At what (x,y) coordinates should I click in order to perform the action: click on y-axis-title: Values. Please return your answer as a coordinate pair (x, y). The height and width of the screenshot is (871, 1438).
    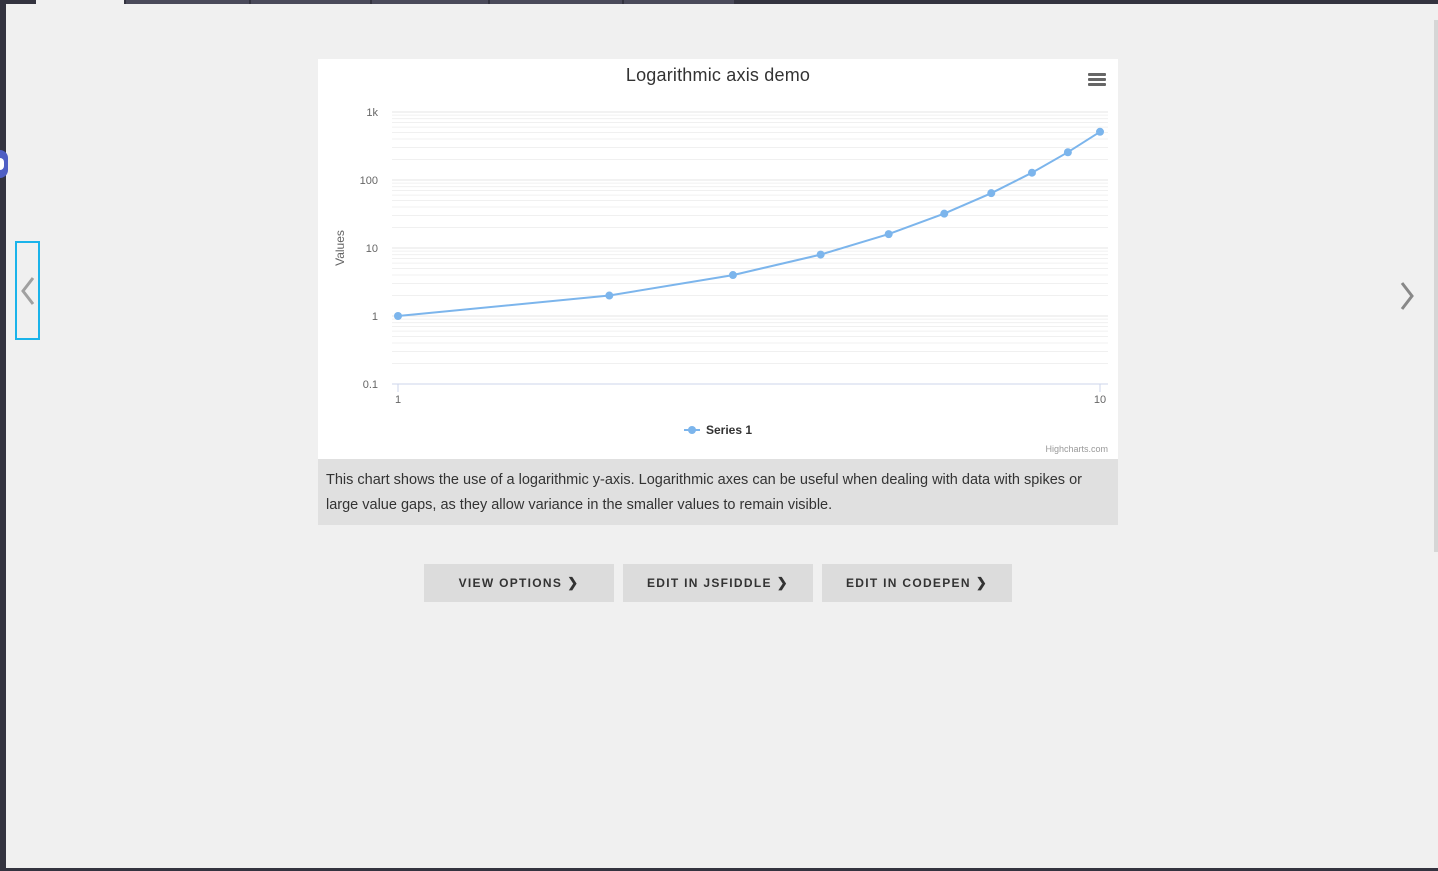
    Looking at the image, I should click on (340, 248).